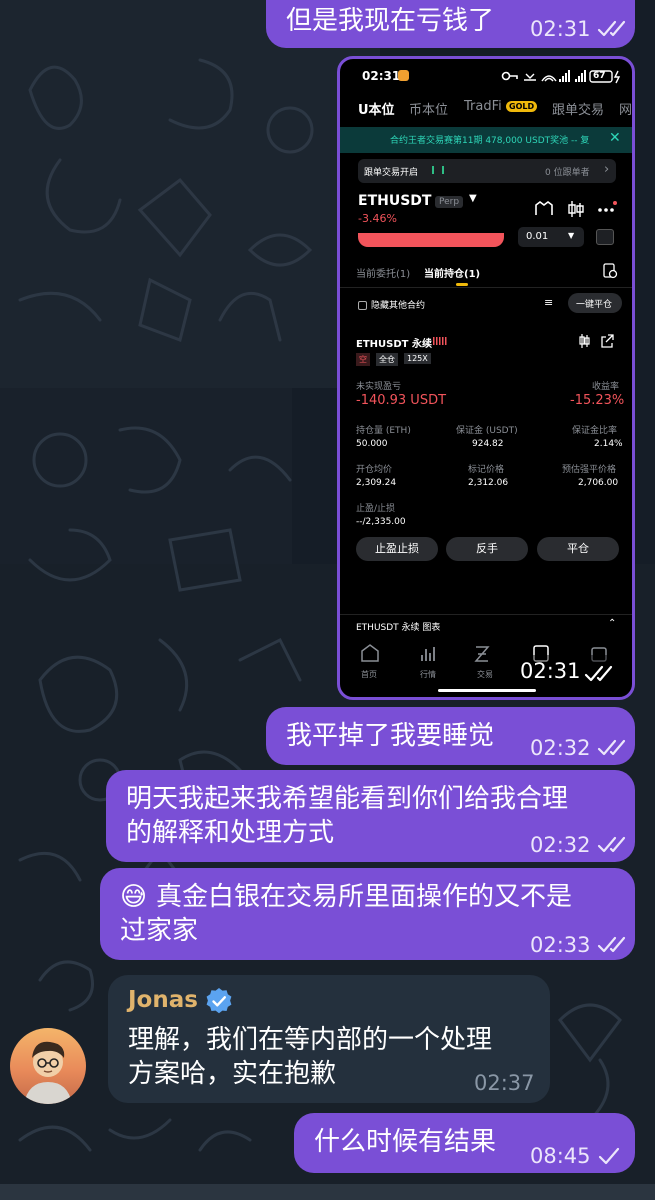 This screenshot has height=1200, width=655. What do you see at coordinates (597, 400) in the screenshot?
I see `roe-value: -15.23%` at bounding box center [597, 400].